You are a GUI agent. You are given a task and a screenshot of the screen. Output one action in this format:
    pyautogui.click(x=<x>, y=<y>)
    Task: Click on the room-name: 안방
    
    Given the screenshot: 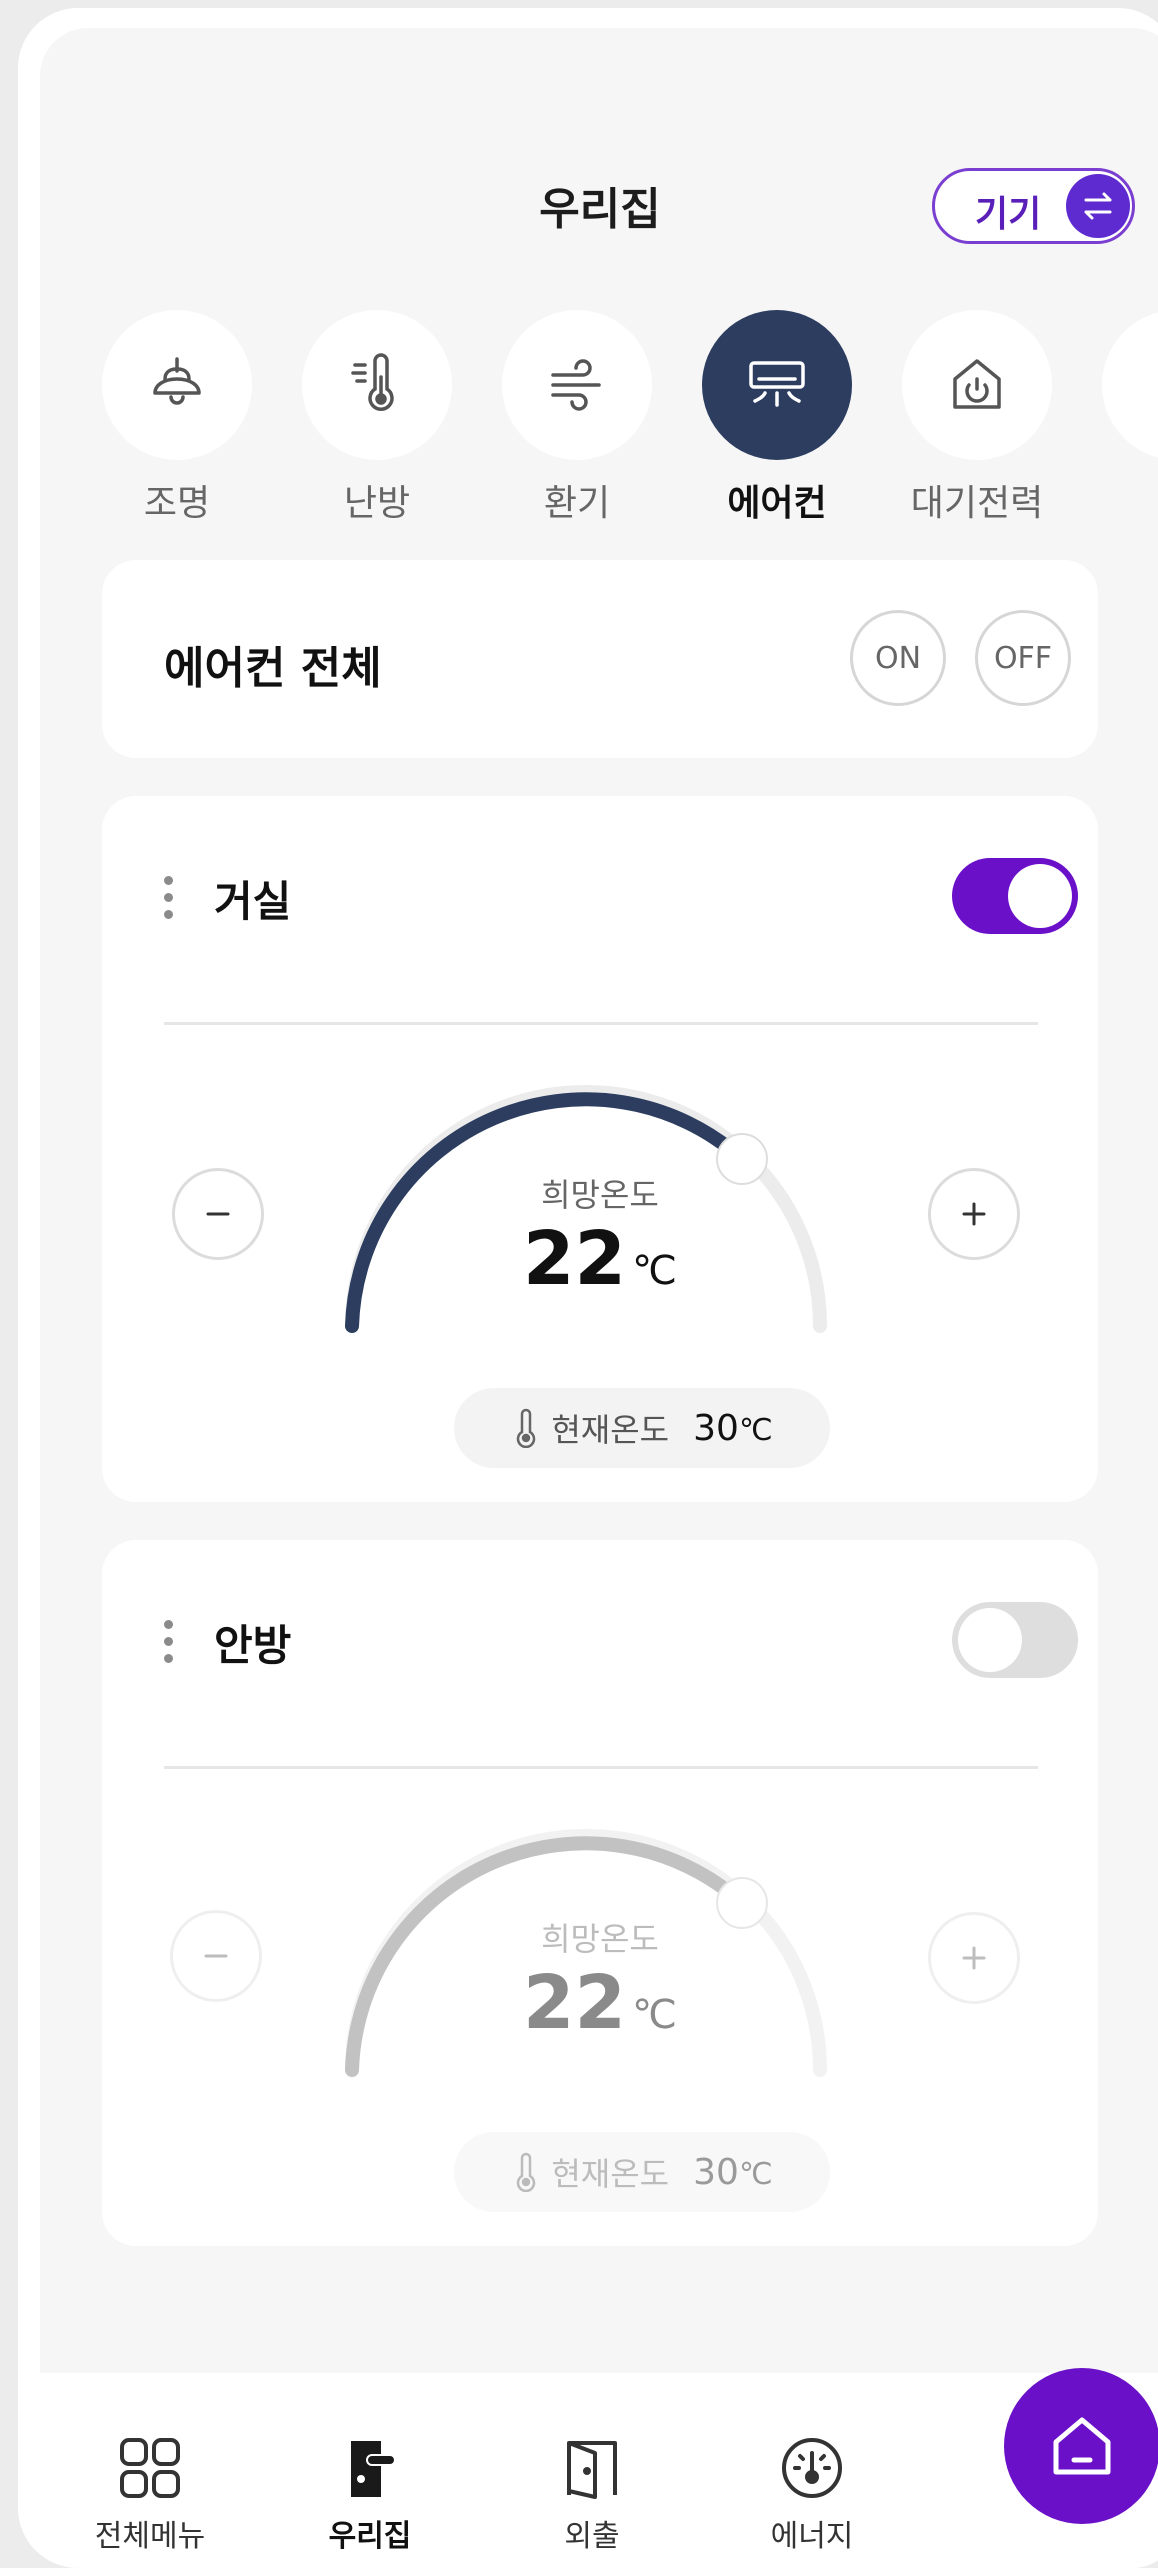 What is the action you would take?
    pyautogui.click(x=253, y=1645)
    